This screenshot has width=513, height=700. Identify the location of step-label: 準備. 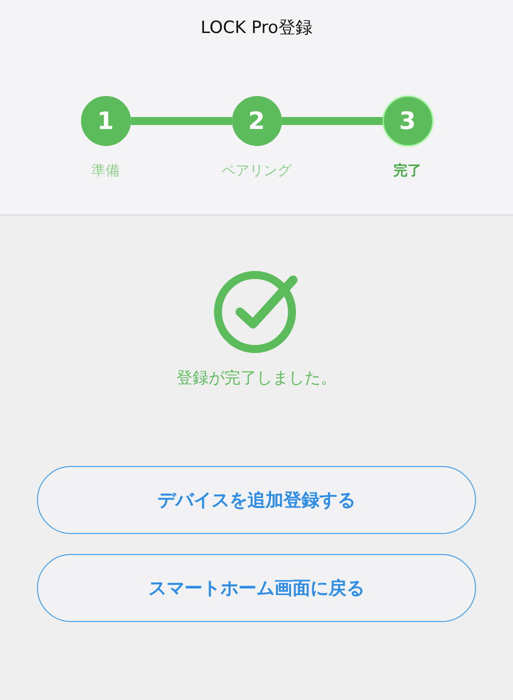
(106, 171).